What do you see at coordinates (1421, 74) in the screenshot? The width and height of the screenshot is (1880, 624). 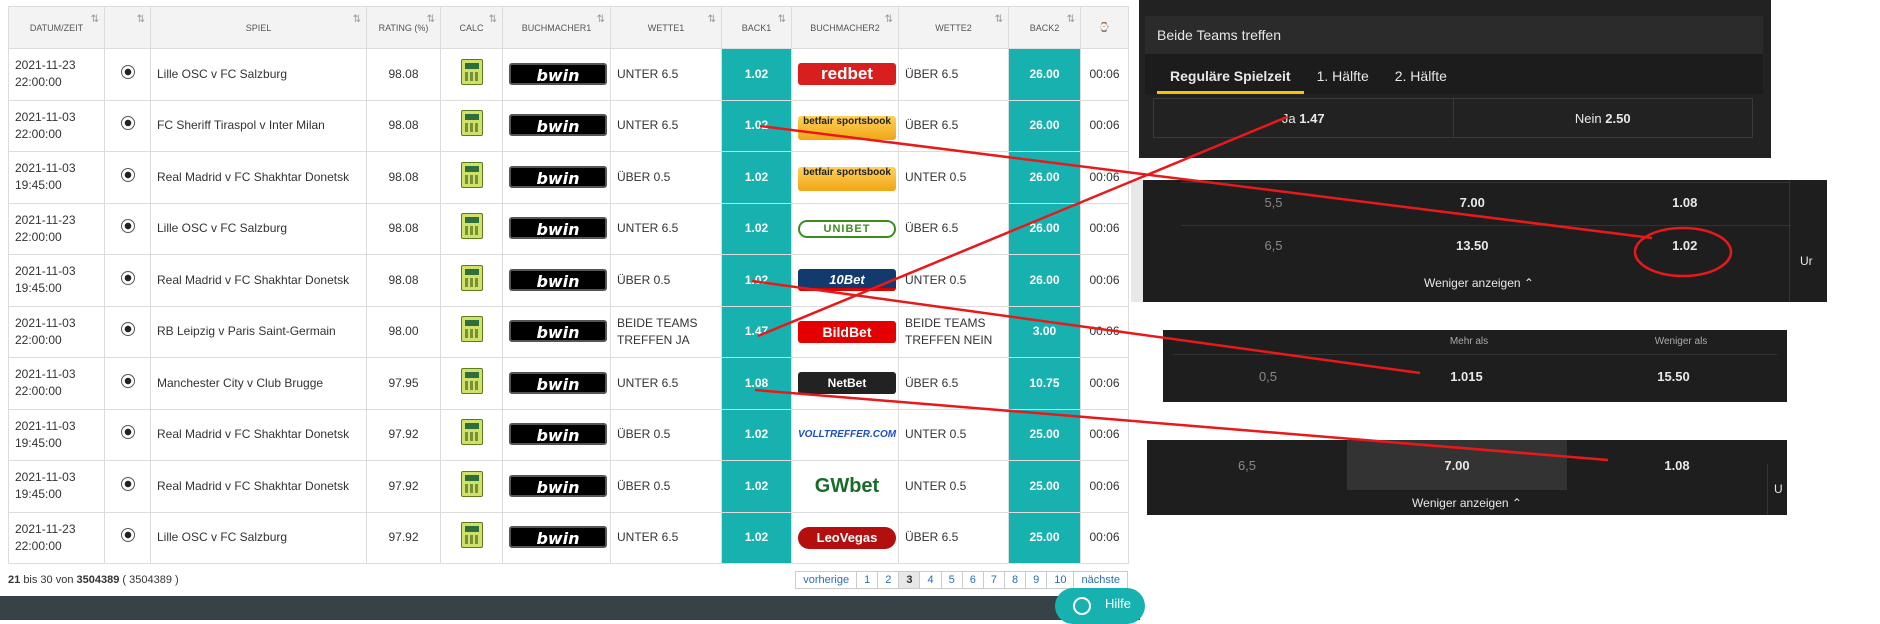 I see `tab-second-half: 2. Hälfte` at bounding box center [1421, 74].